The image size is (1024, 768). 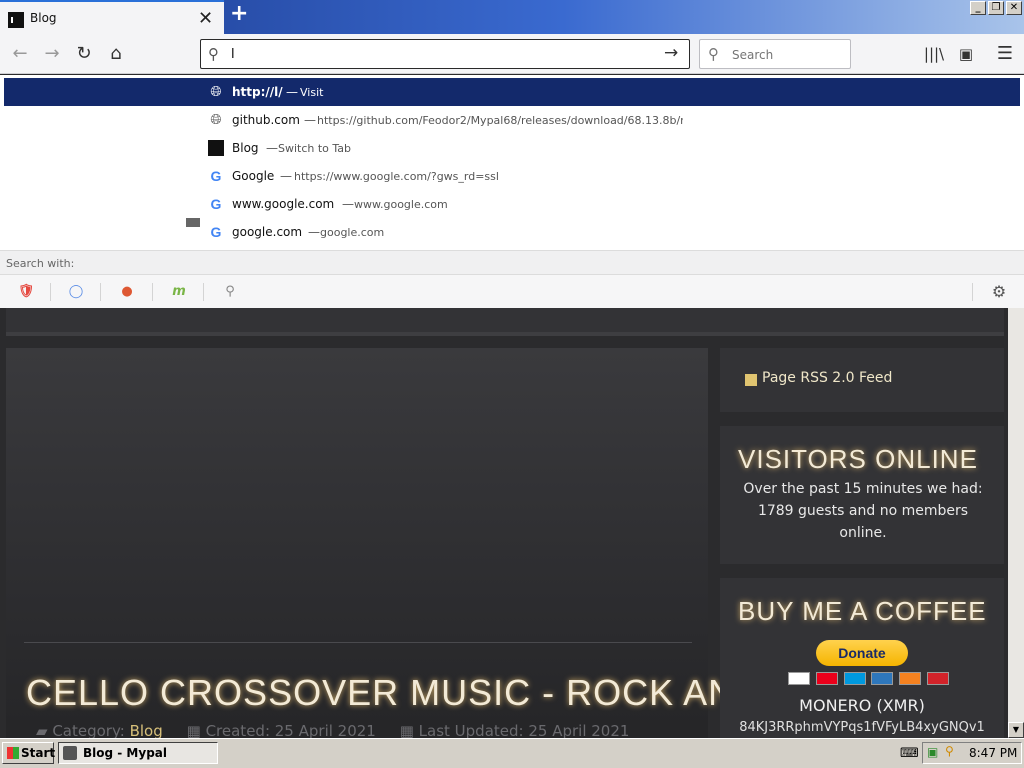 What do you see at coordinates (266, 120) in the screenshot?
I see `row-title: github.com` at bounding box center [266, 120].